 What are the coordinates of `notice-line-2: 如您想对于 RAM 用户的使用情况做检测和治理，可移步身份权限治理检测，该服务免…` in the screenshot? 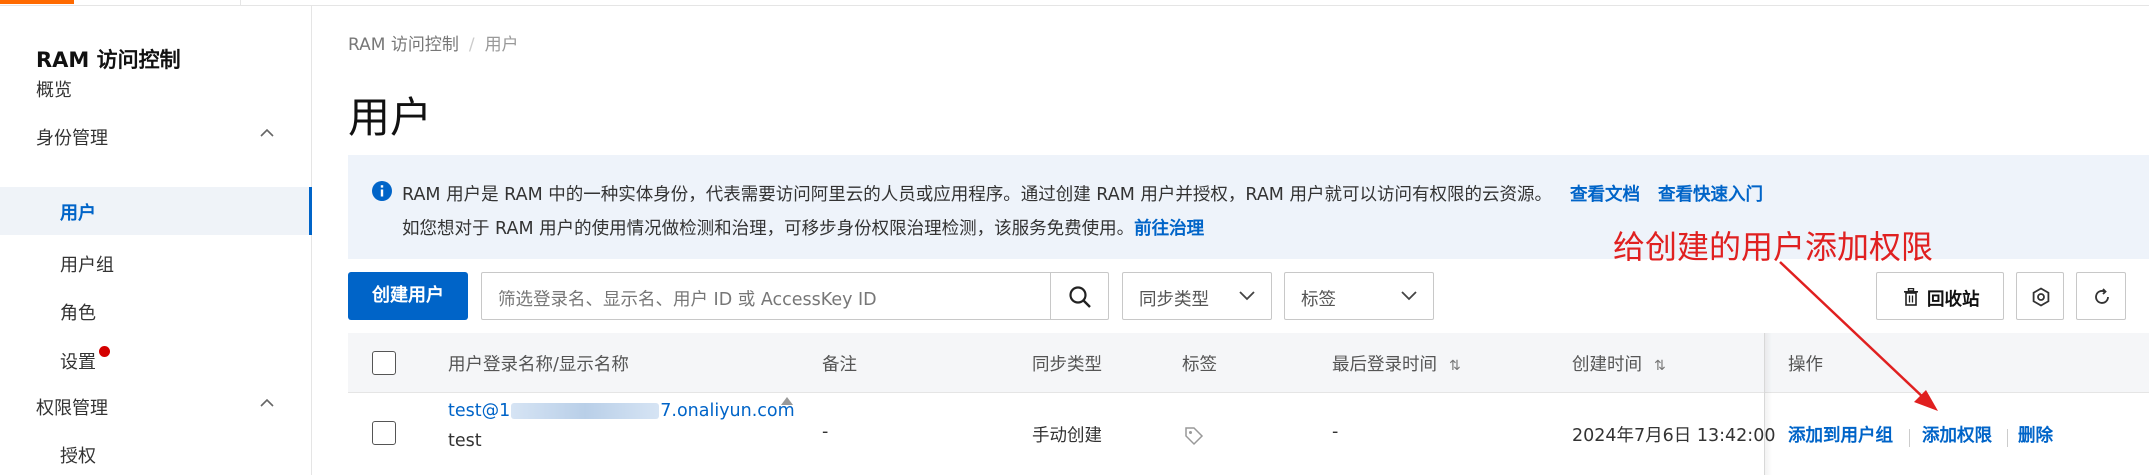 It's located at (803, 227).